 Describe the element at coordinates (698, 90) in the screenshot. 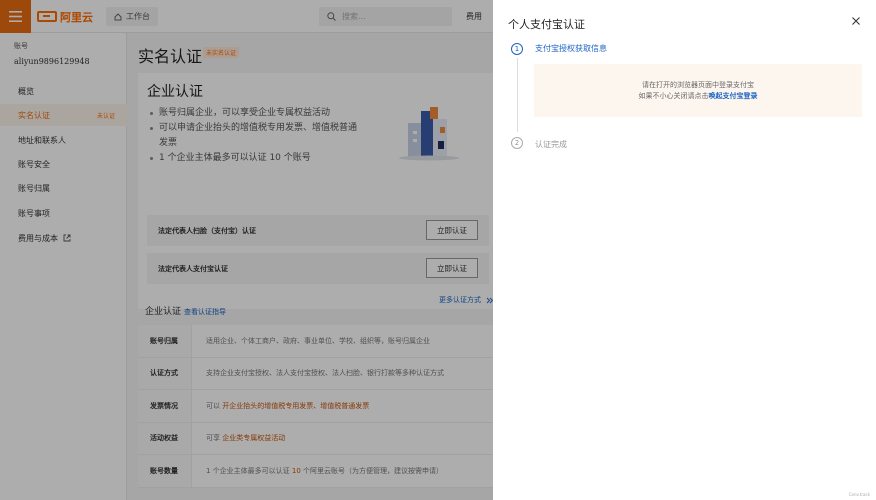

I see `alipay-login-tip: 请在打开的浏览器页面中登录支付宝 如果不小心关闭请点击唤起支付宝登录` at that location.